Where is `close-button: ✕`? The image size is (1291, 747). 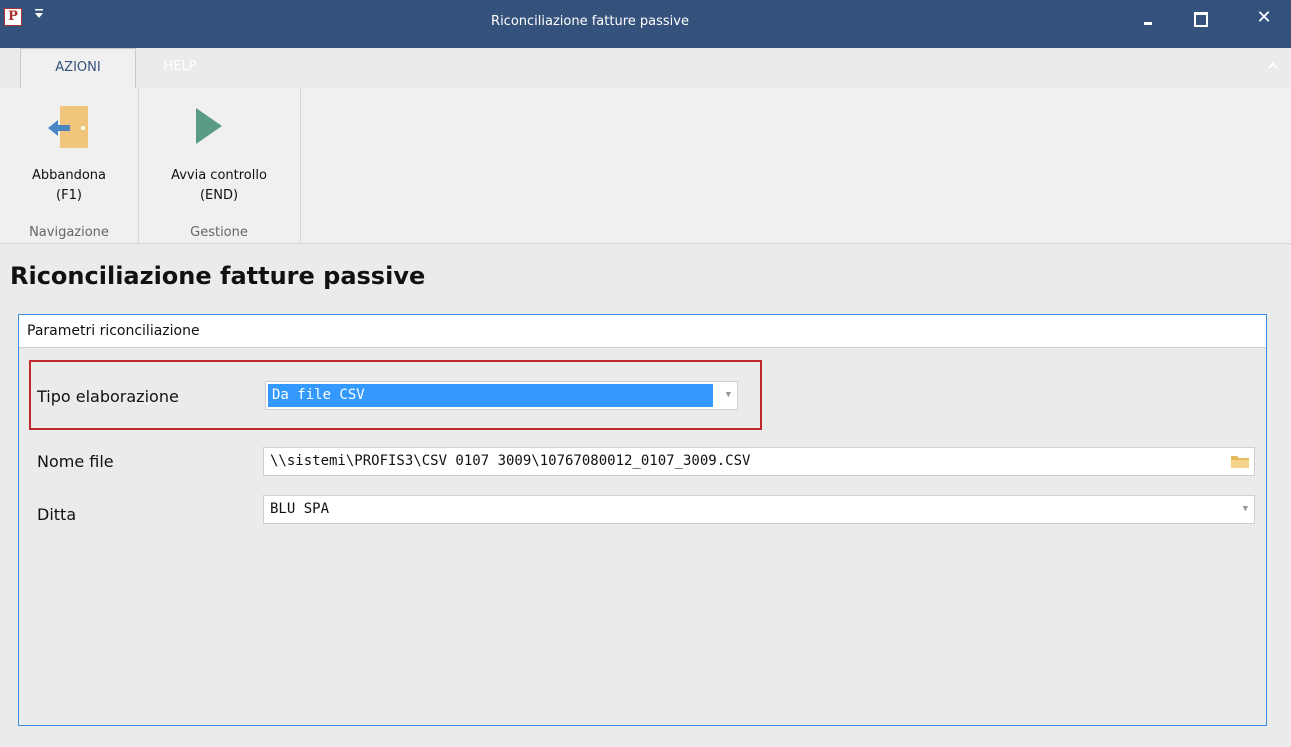 close-button: ✕ is located at coordinates (1264, 18).